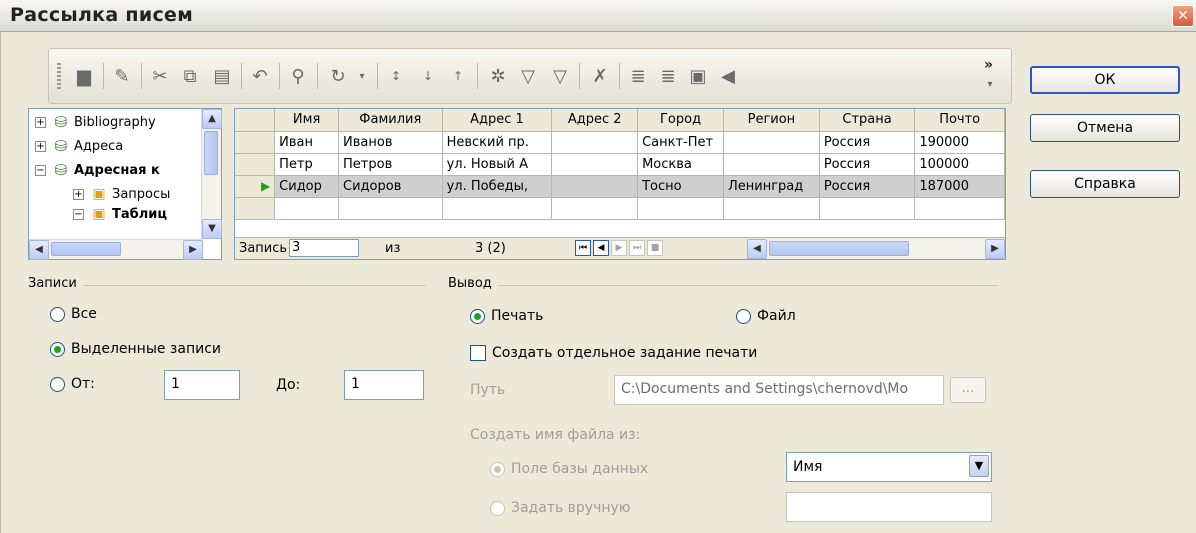 The height and width of the screenshot is (533, 1196). I want to click on help-button: Справка, so click(1105, 184).